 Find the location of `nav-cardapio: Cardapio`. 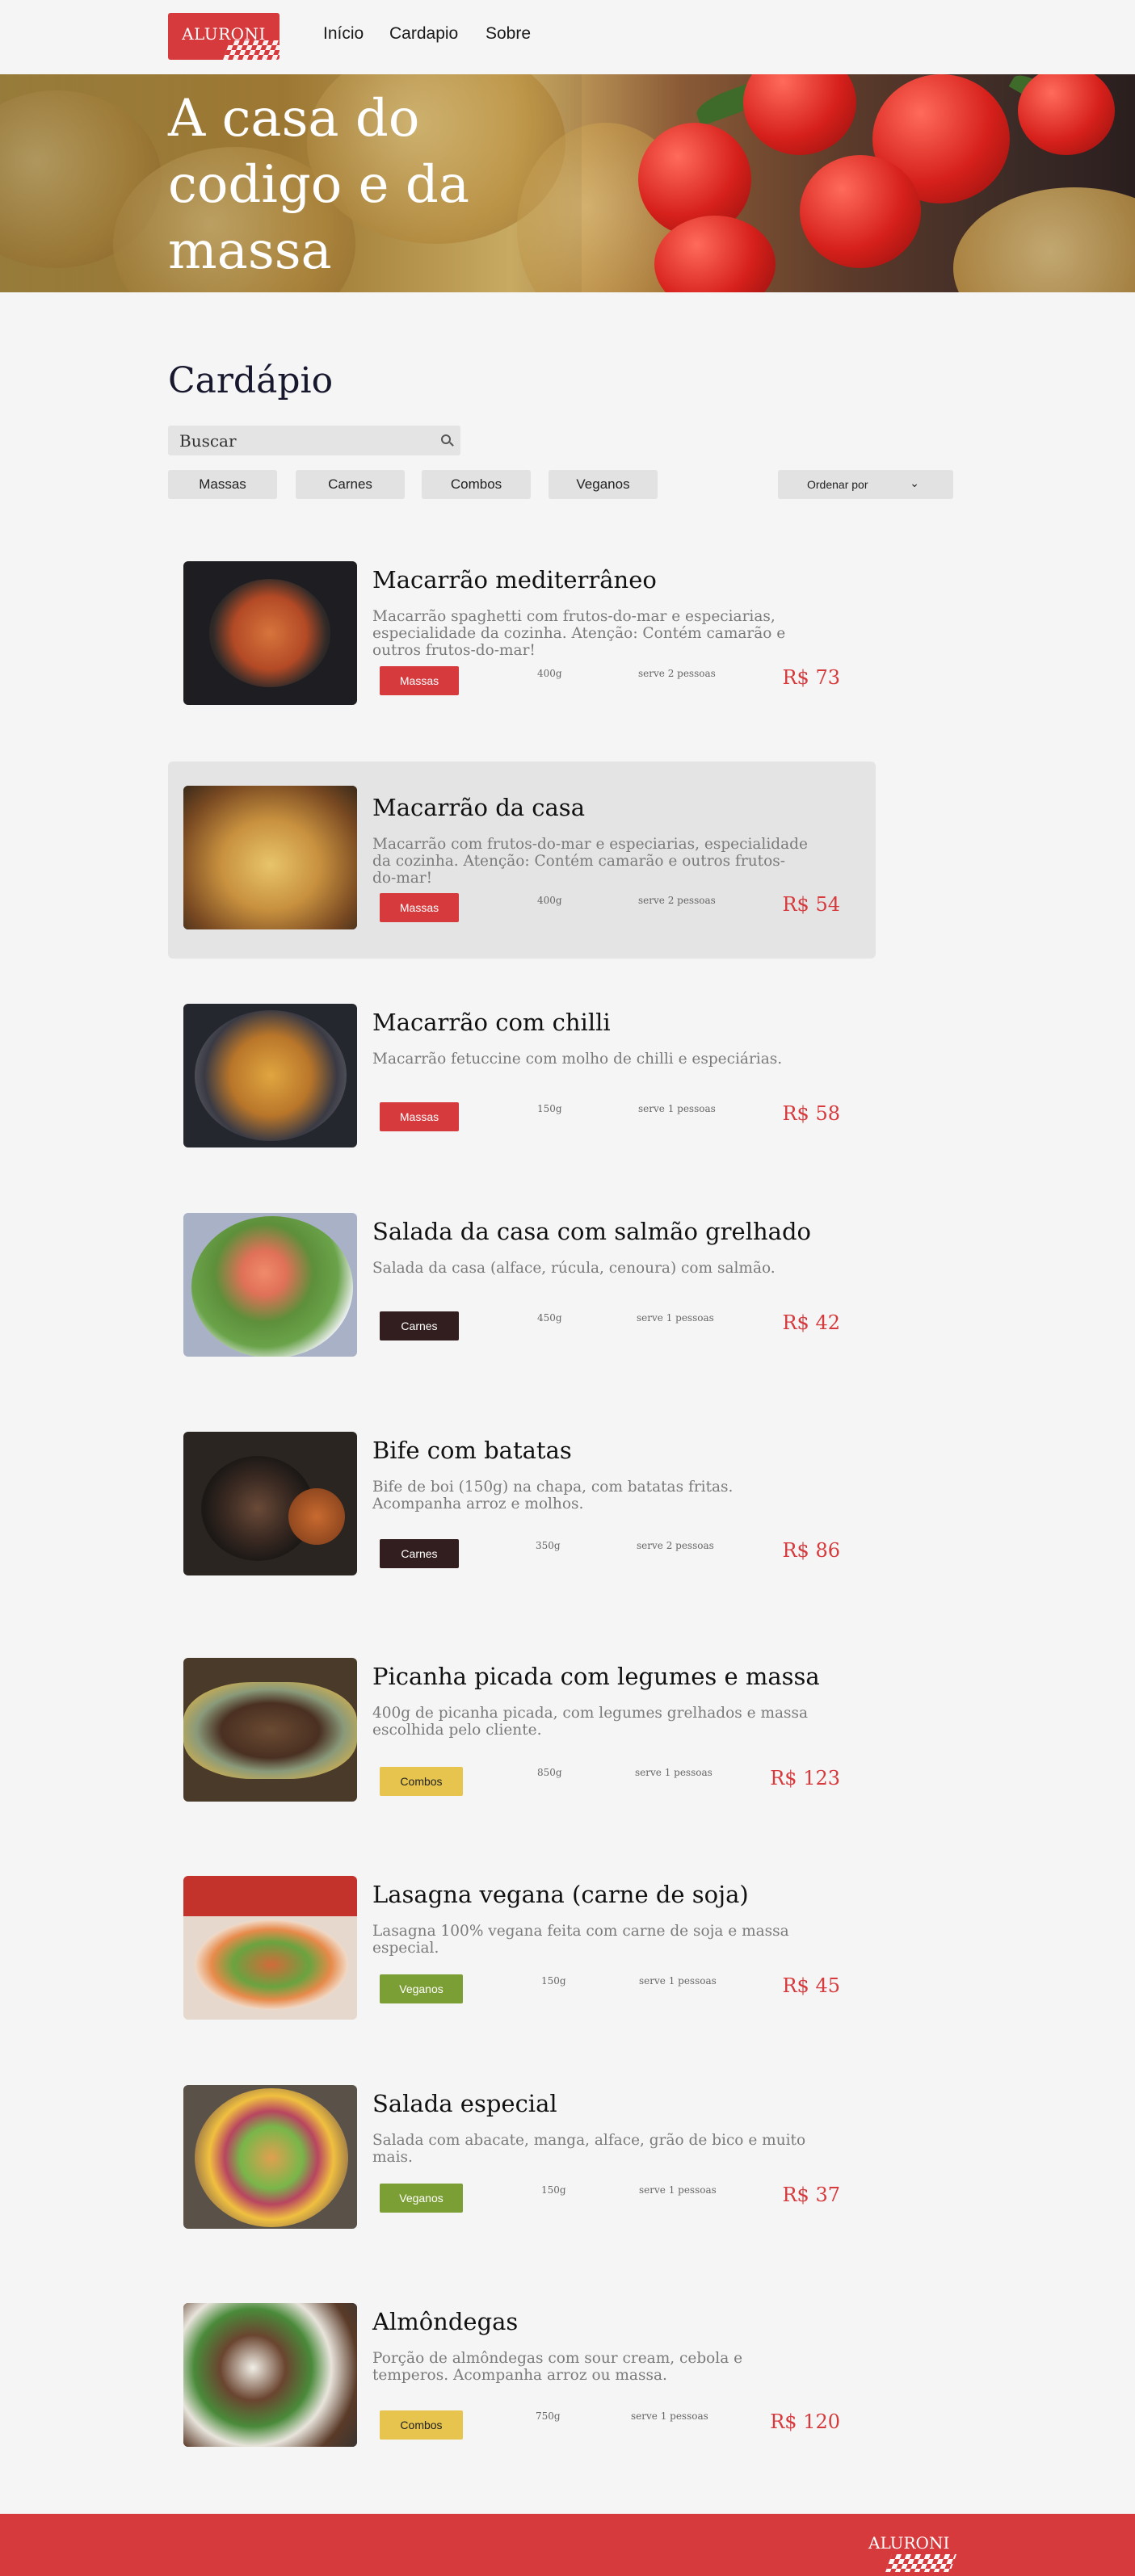

nav-cardapio: Cardapio is located at coordinates (423, 34).